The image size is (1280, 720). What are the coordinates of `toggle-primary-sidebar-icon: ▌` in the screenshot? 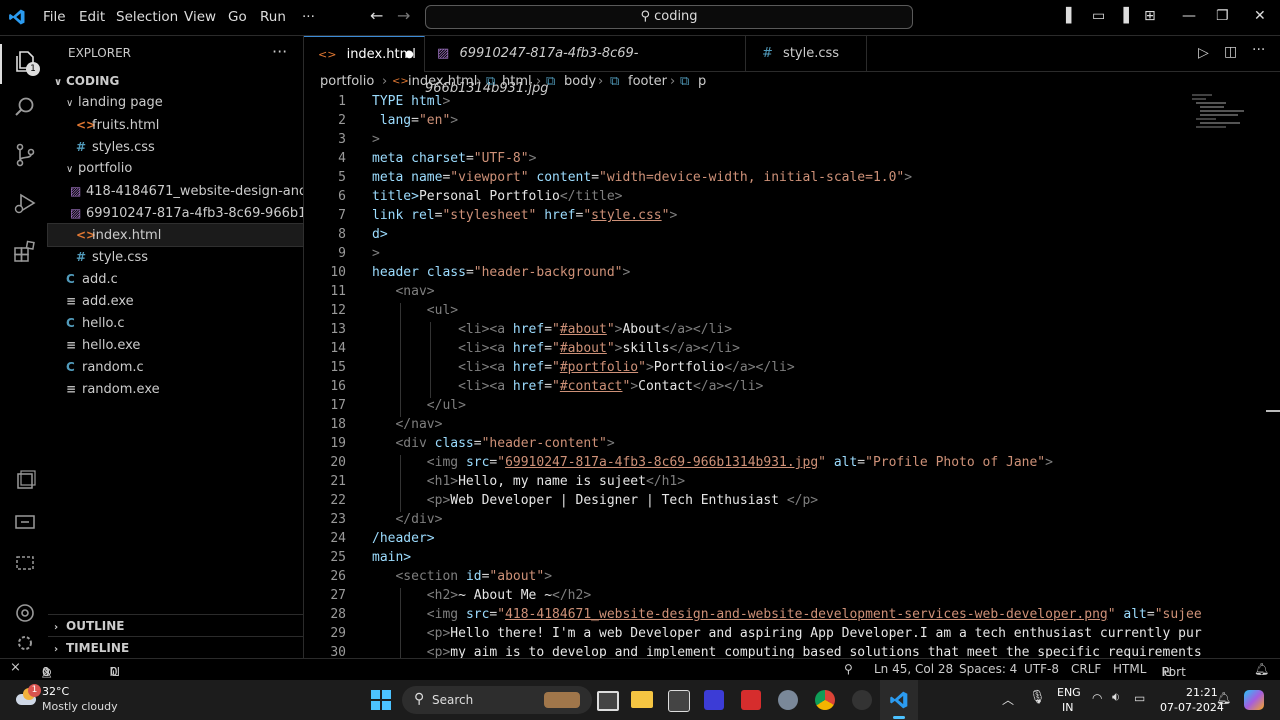 It's located at (1071, 16).